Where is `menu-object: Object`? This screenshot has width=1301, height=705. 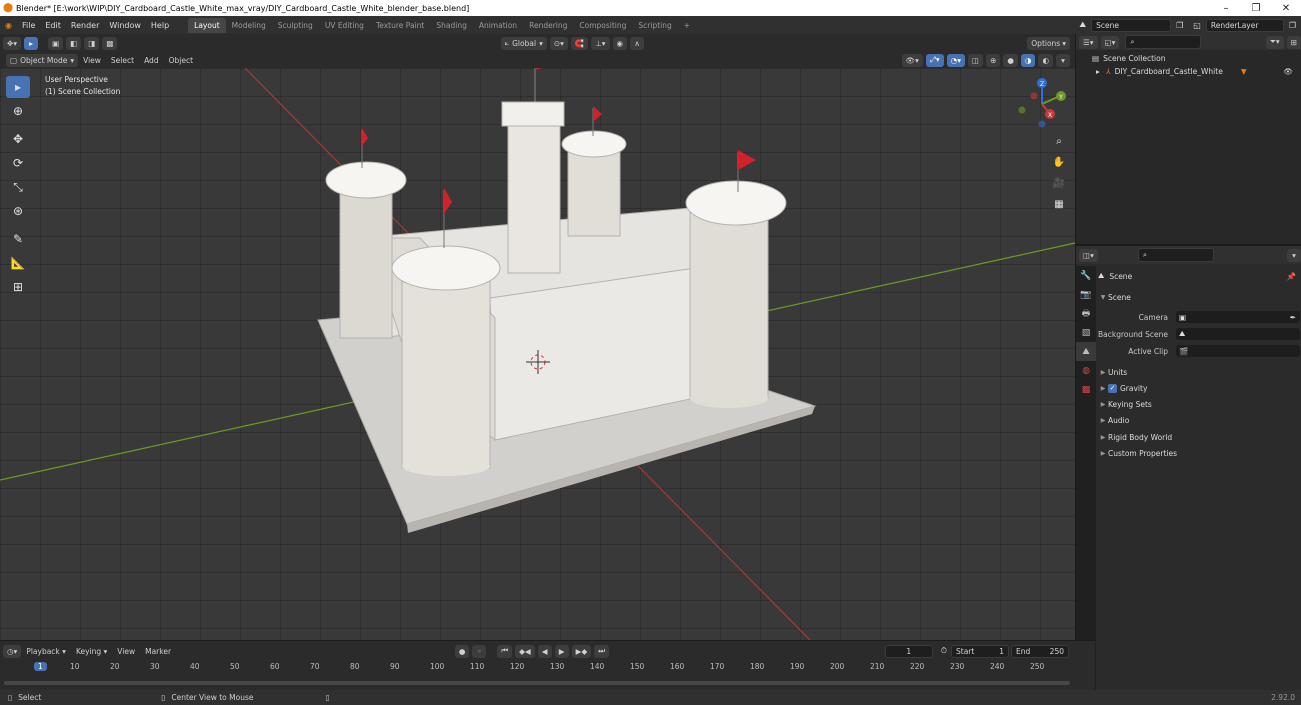
menu-object: Object is located at coordinates (181, 60).